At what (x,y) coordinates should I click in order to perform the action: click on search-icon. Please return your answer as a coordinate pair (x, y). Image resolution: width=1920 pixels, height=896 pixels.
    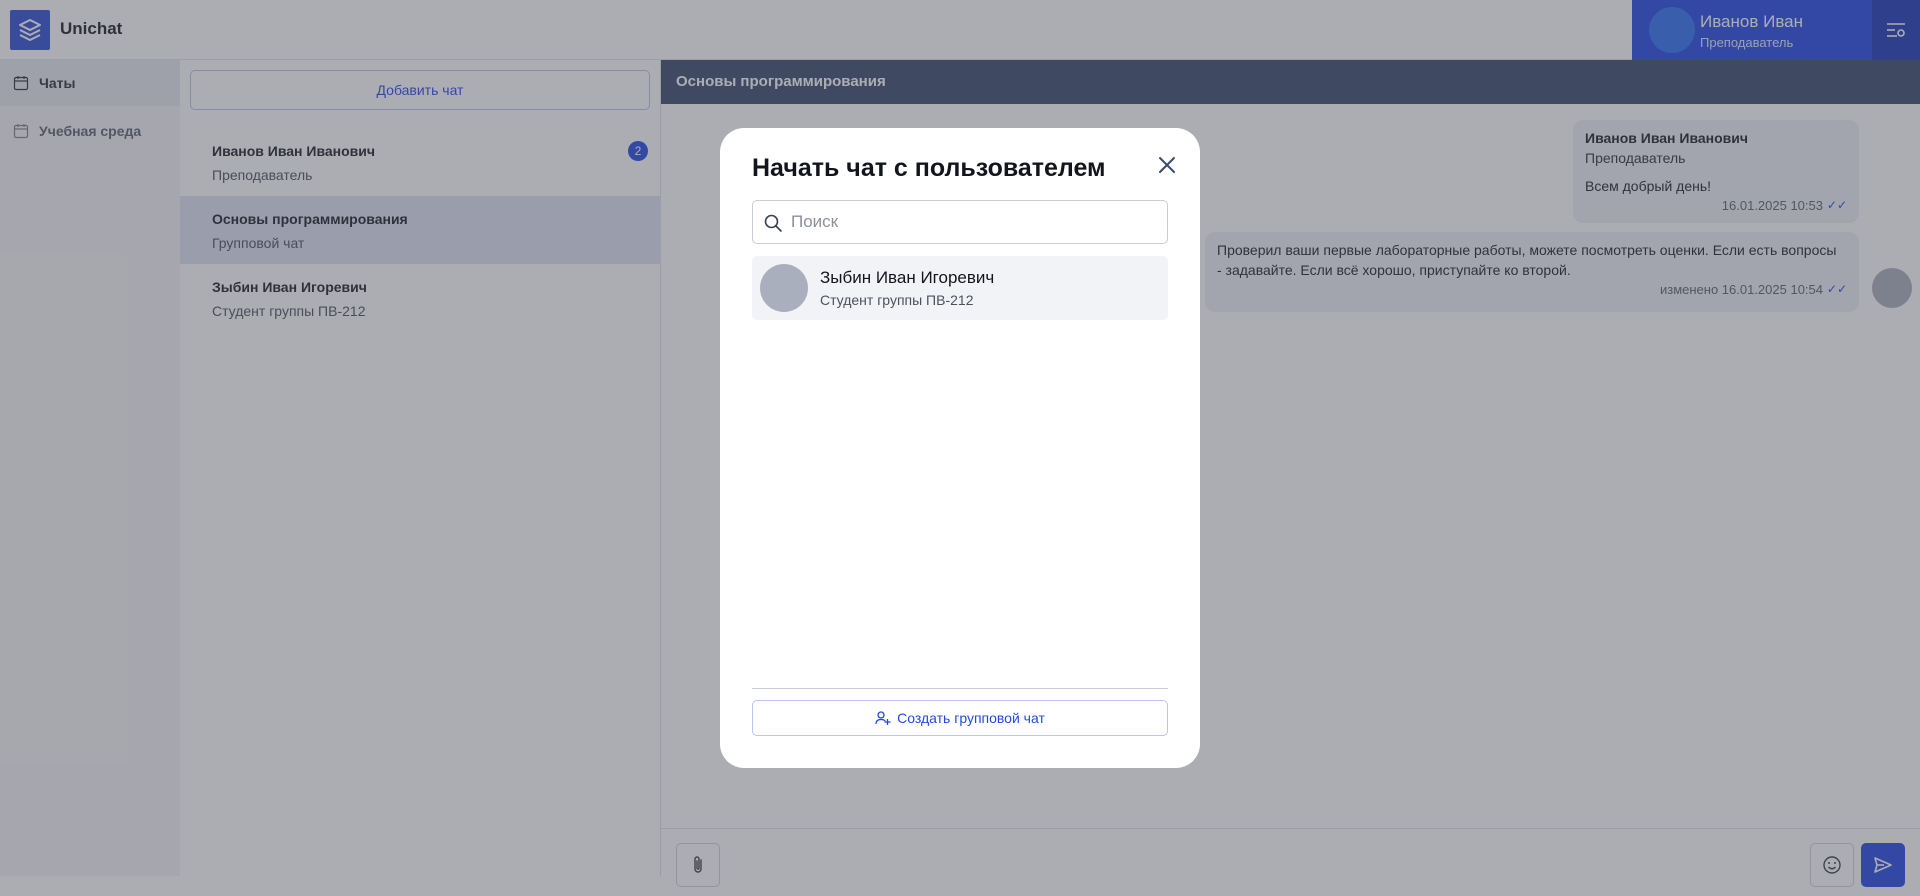
    Looking at the image, I should click on (773, 223).